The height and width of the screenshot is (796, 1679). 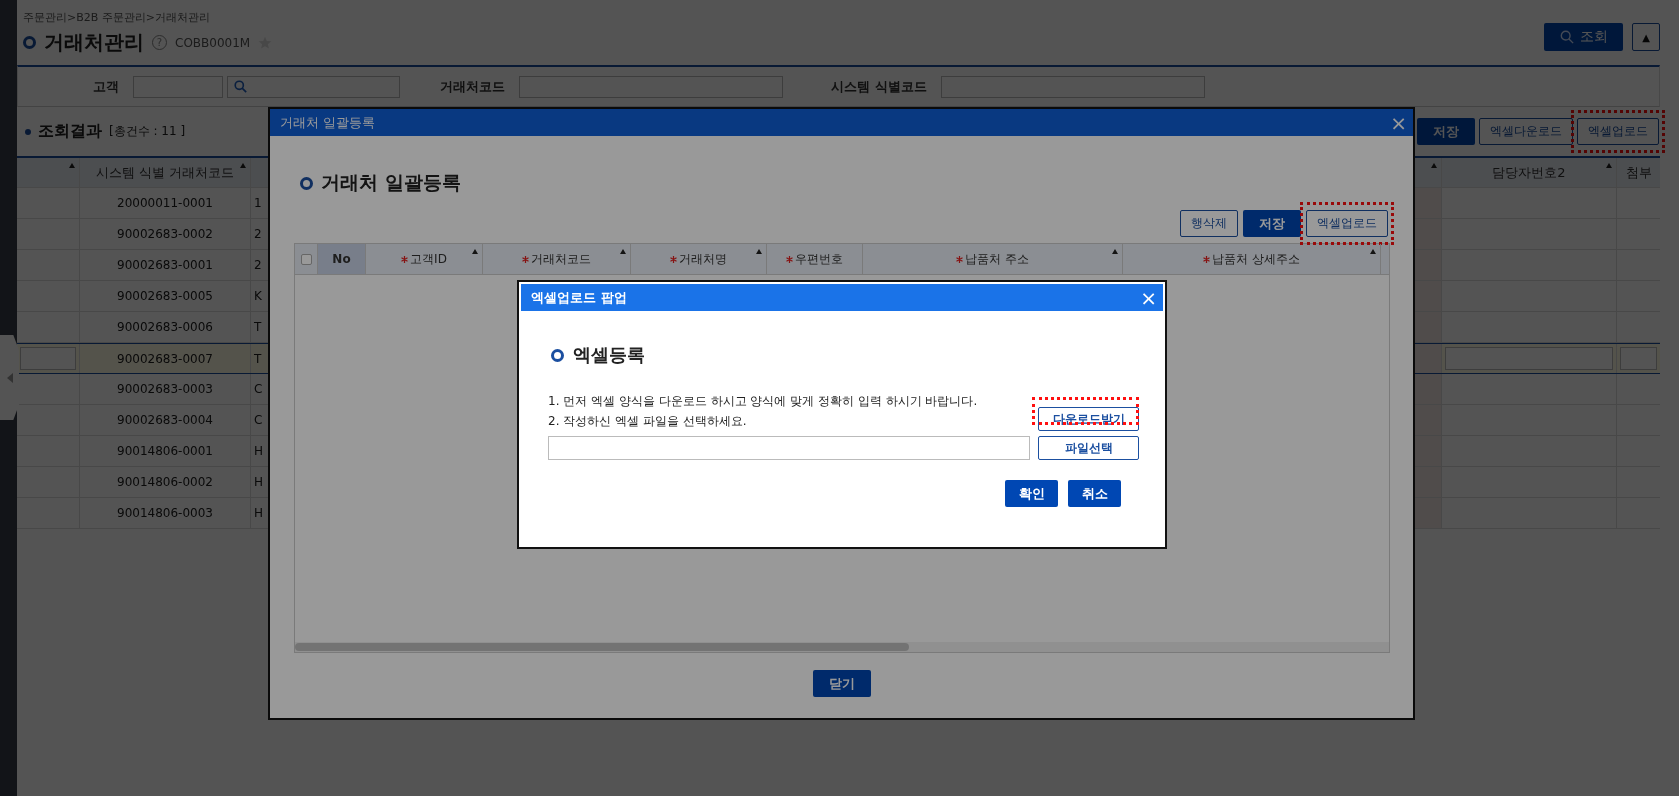 I want to click on table-cell: 90002683-0002, so click(x=165, y=234).